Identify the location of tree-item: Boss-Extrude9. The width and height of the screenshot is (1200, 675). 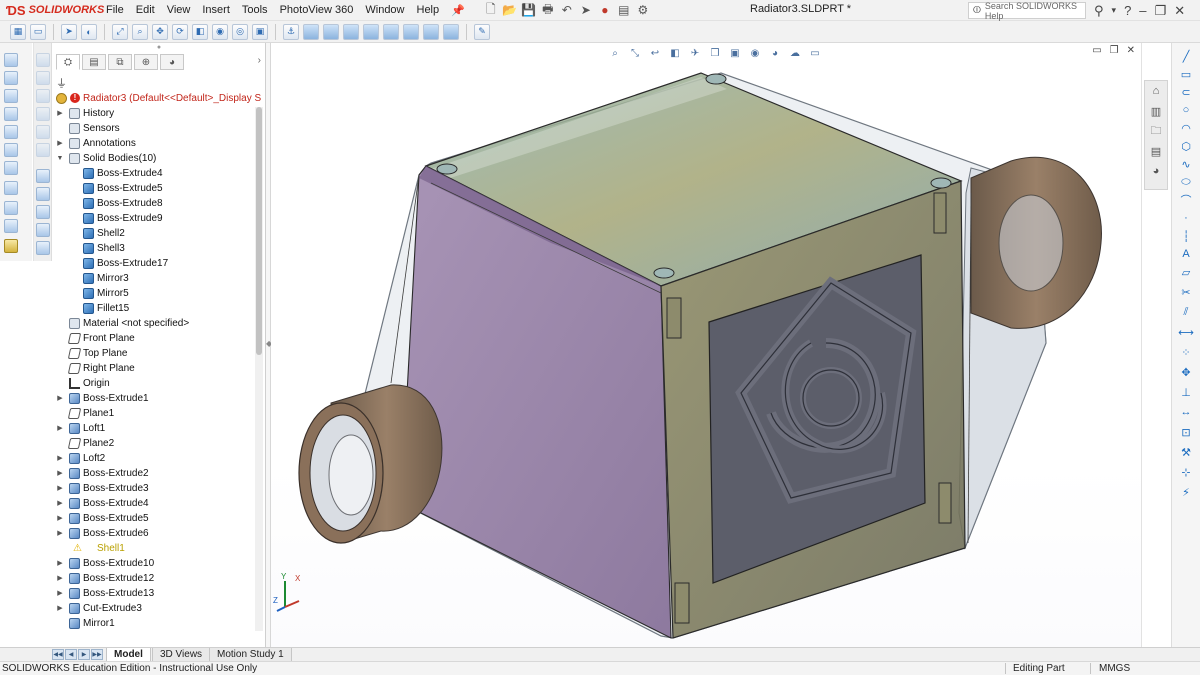
(152, 218).